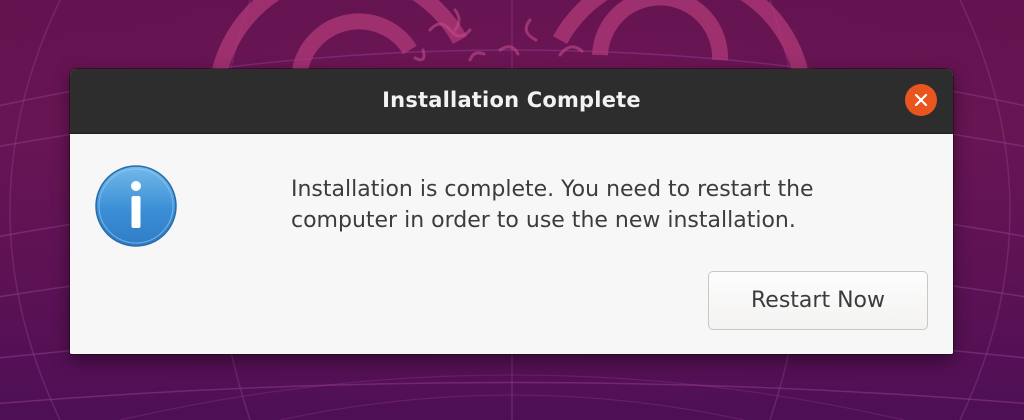 The width and height of the screenshot is (1024, 420). I want to click on close-icon, so click(921, 100).